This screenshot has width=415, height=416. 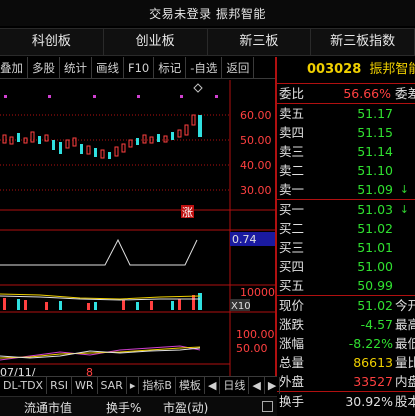 What do you see at coordinates (346, 151) in the screenshot?
I see `ask-row: 卖三 51.14` at bounding box center [346, 151].